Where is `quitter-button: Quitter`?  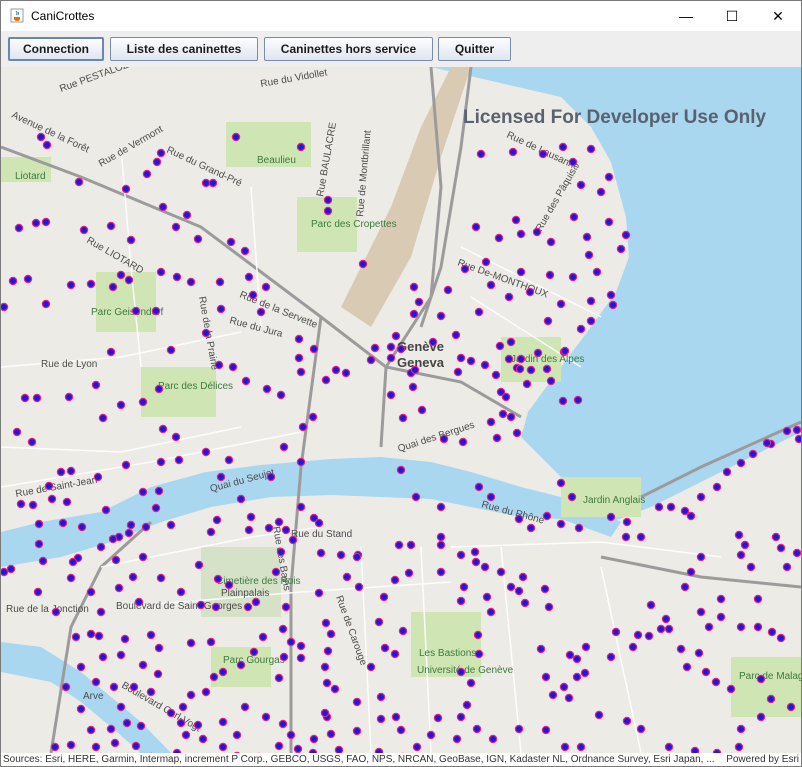 quitter-button: Quitter is located at coordinates (474, 49).